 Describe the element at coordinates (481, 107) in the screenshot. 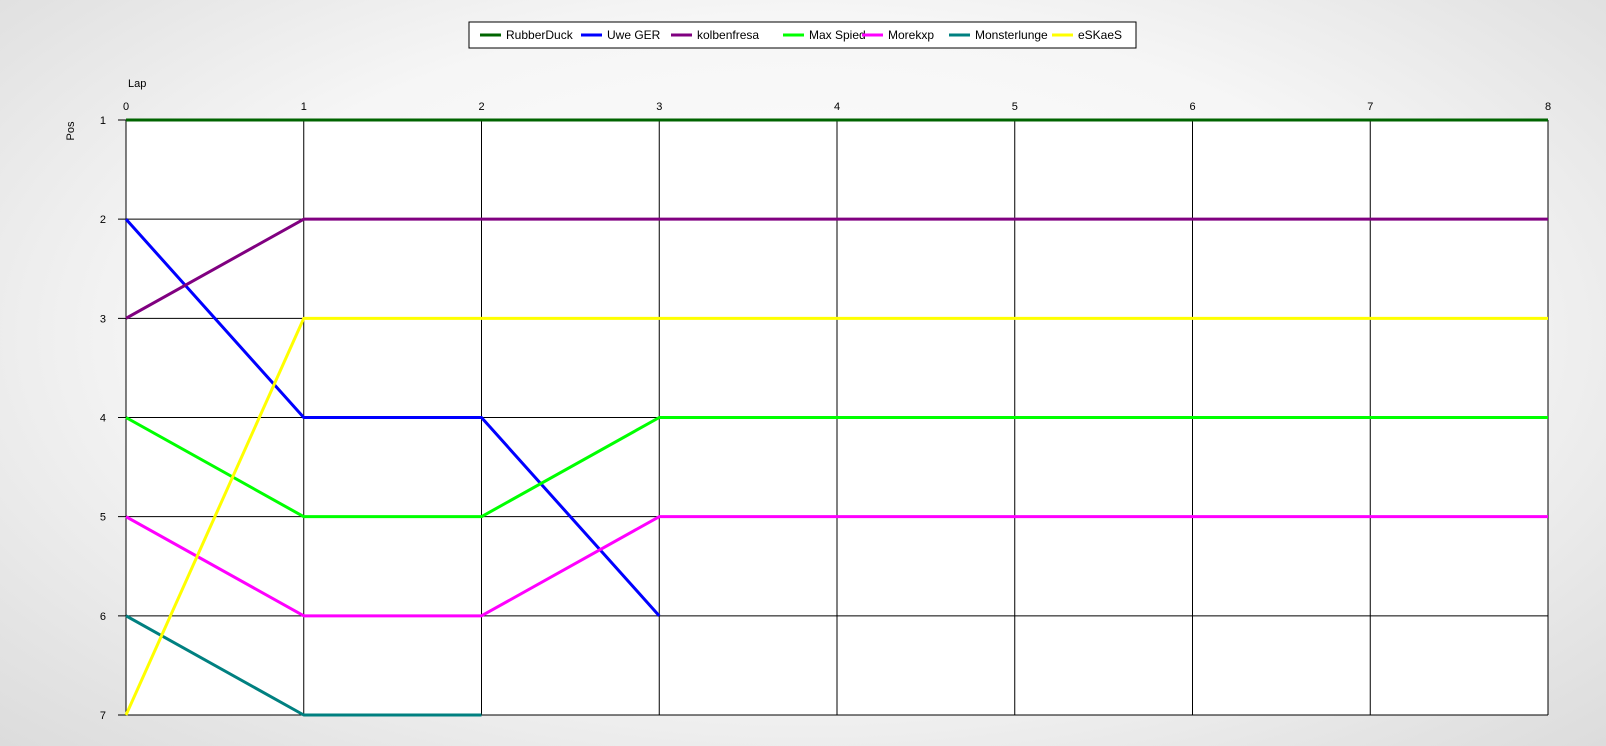

I see `x-tick-label: 2` at that location.